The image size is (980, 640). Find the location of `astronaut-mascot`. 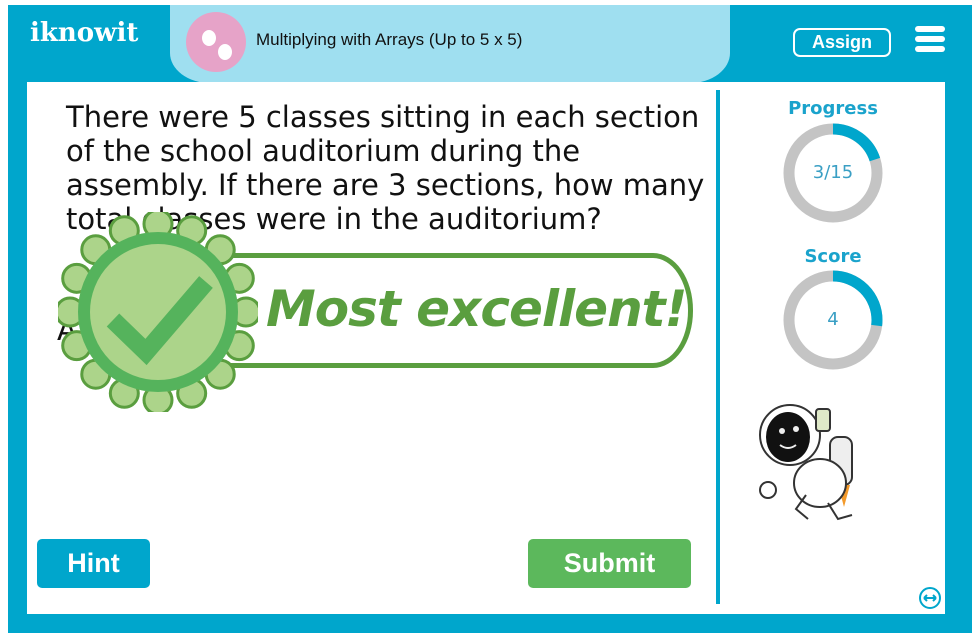

astronaut-mascot is located at coordinates (806, 462).